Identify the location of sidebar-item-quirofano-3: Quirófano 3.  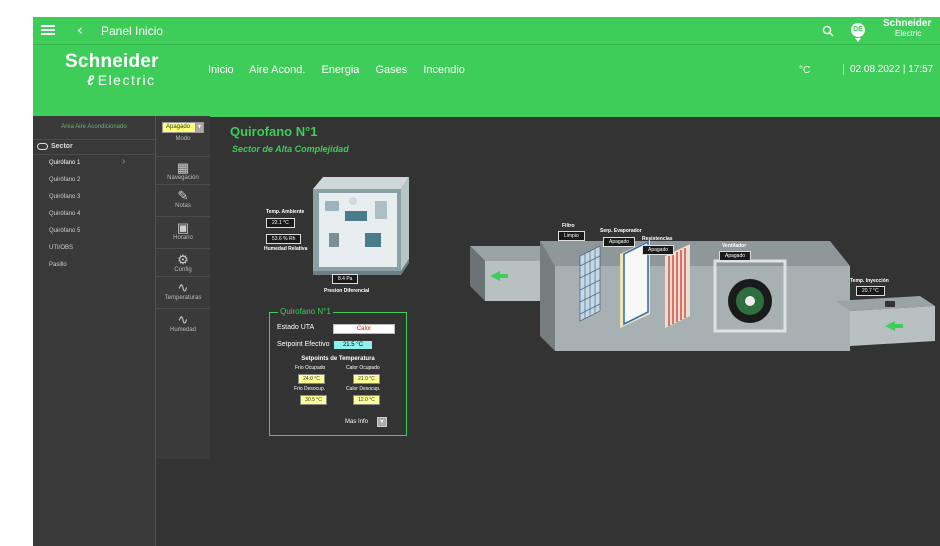
(94, 201).